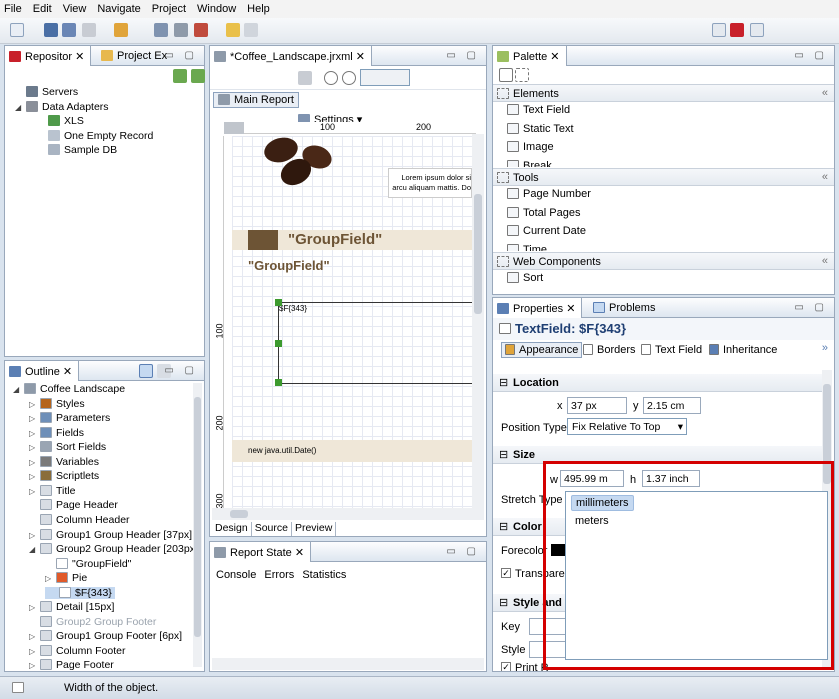 The width and height of the screenshot is (839, 699). Describe the element at coordinates (180, 76) in the screenshot. I see `add-server-icon` at that location.